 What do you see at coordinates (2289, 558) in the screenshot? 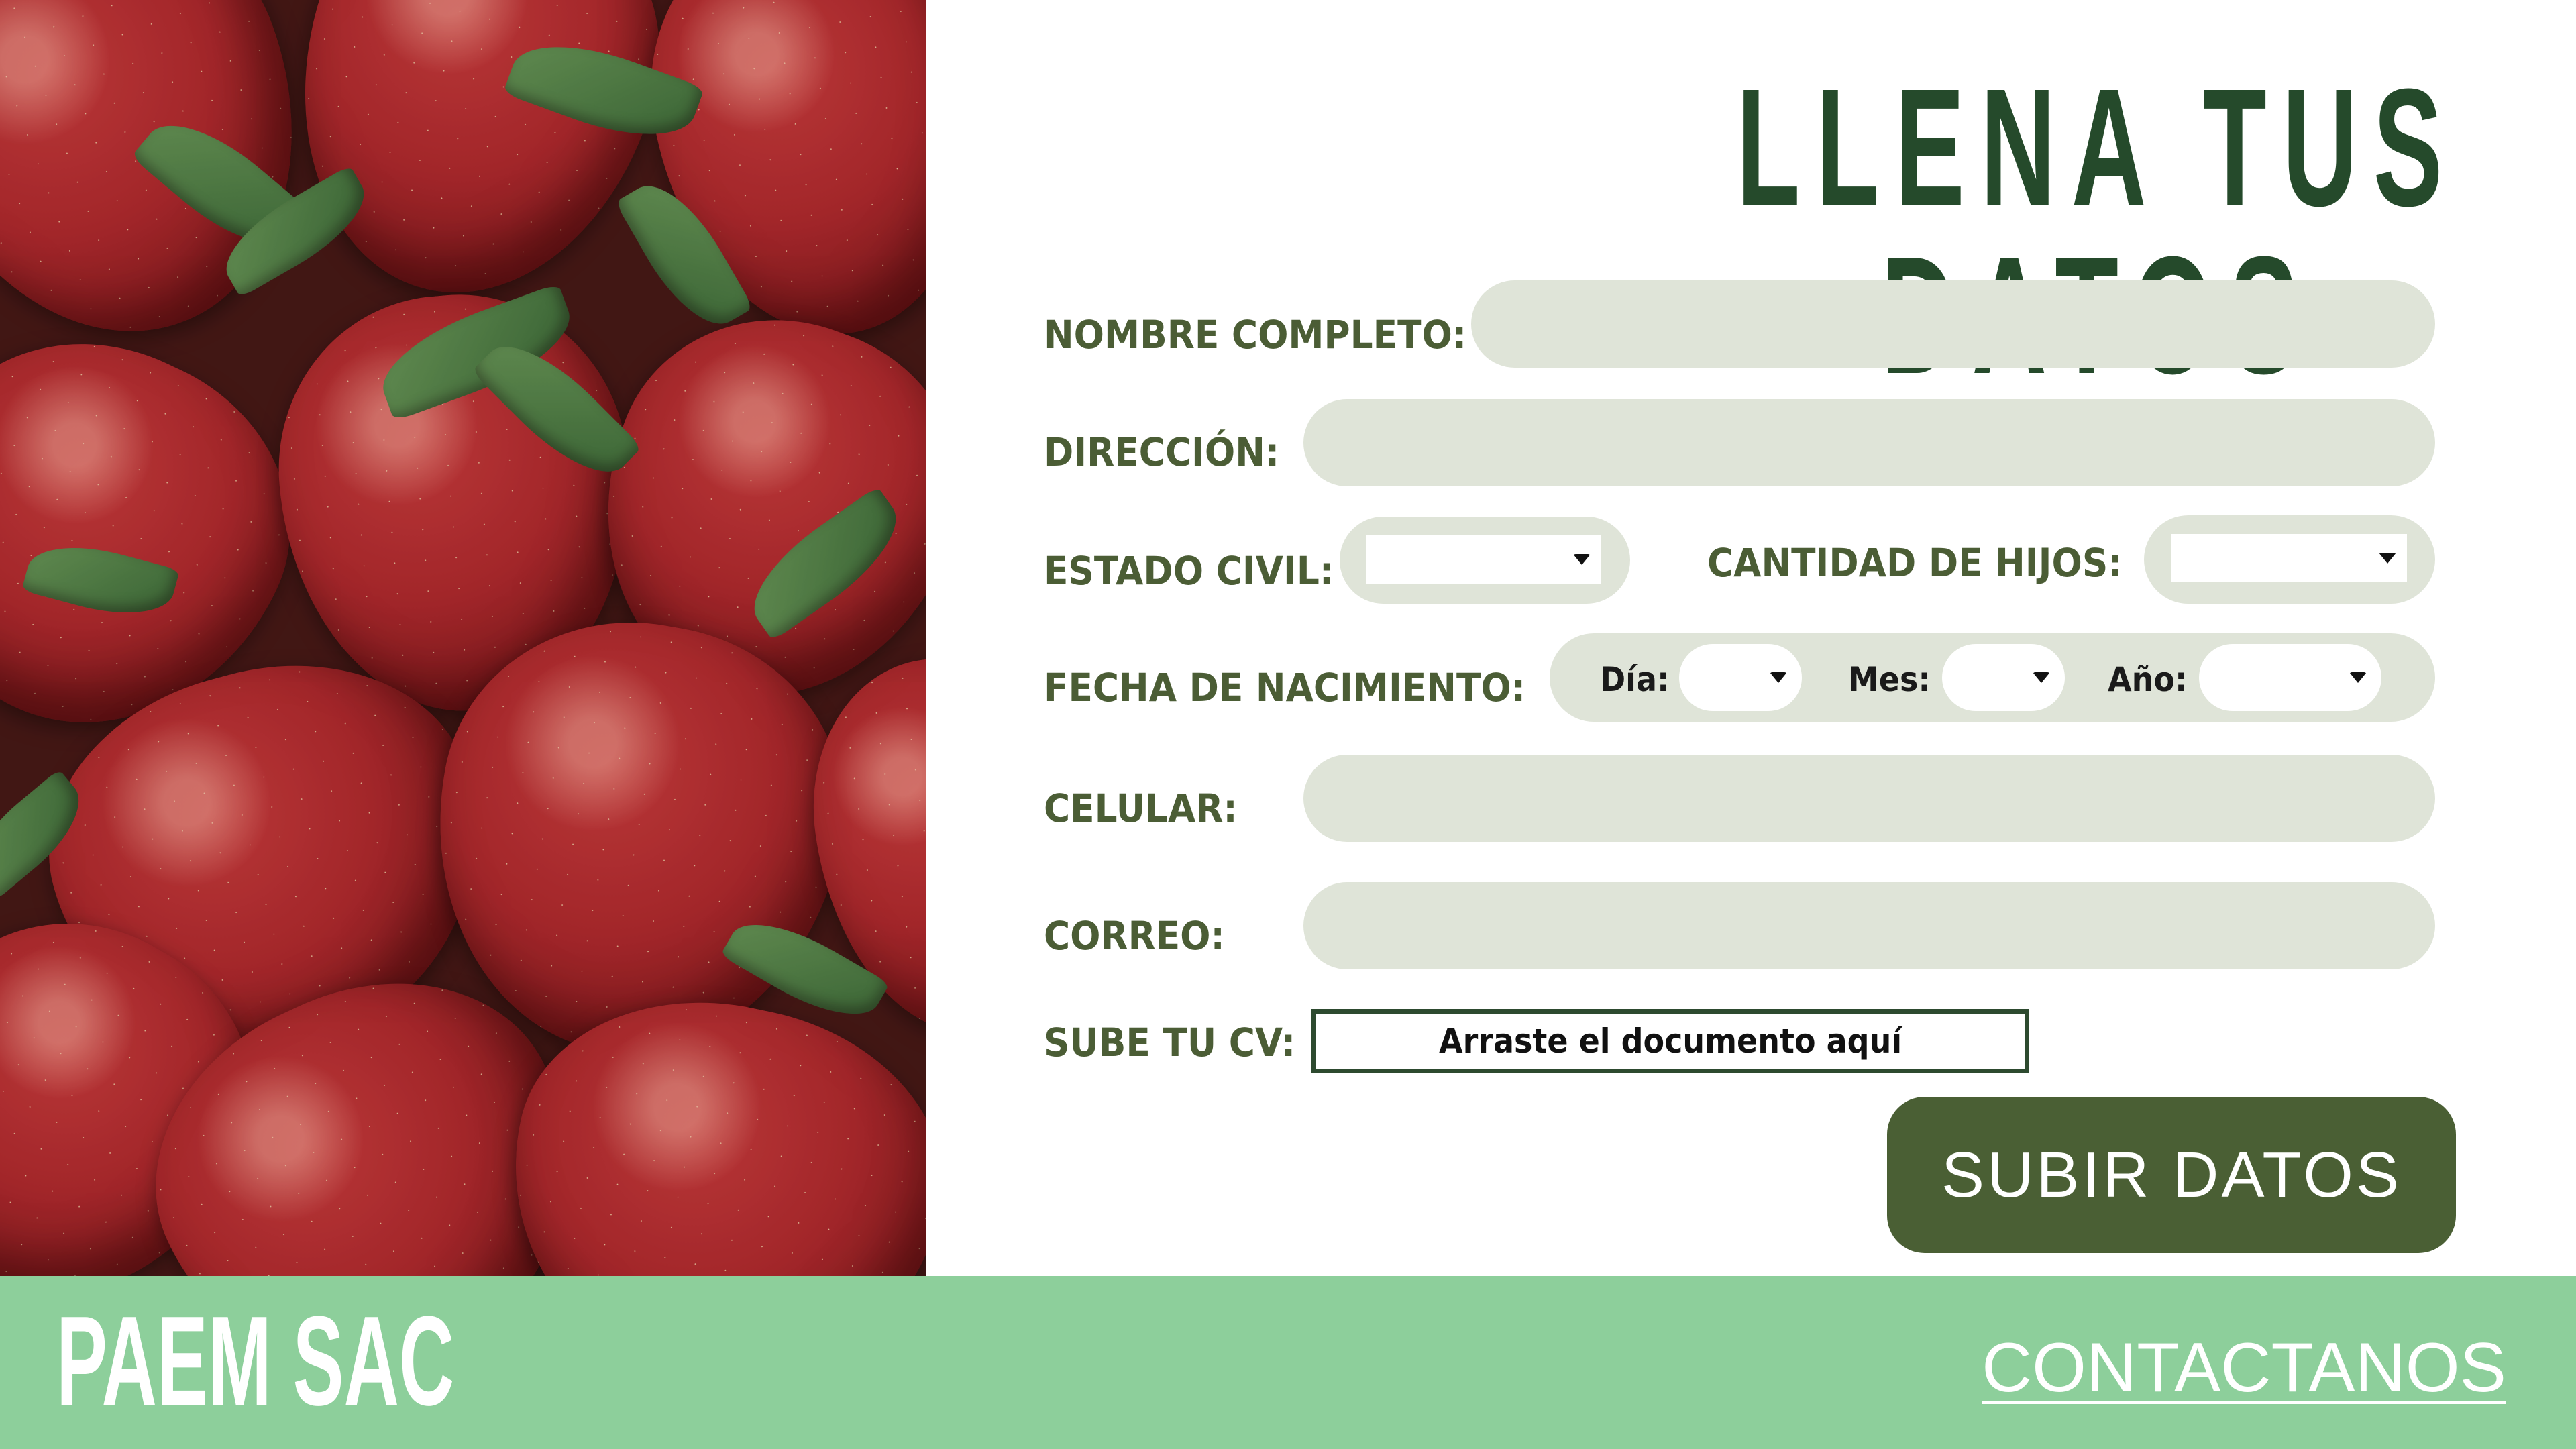
I see `cantidad-hijos-select` at bounding box center [2289, 558].